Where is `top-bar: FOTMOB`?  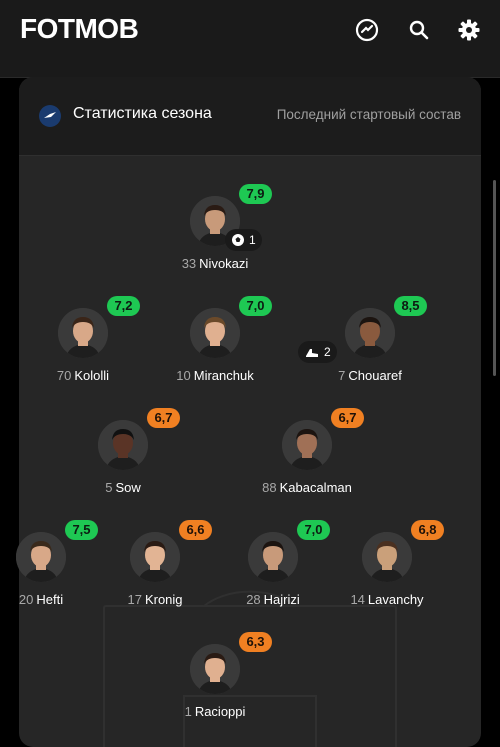 top-bar: FOTMOB is located at coordinates (250, 39).